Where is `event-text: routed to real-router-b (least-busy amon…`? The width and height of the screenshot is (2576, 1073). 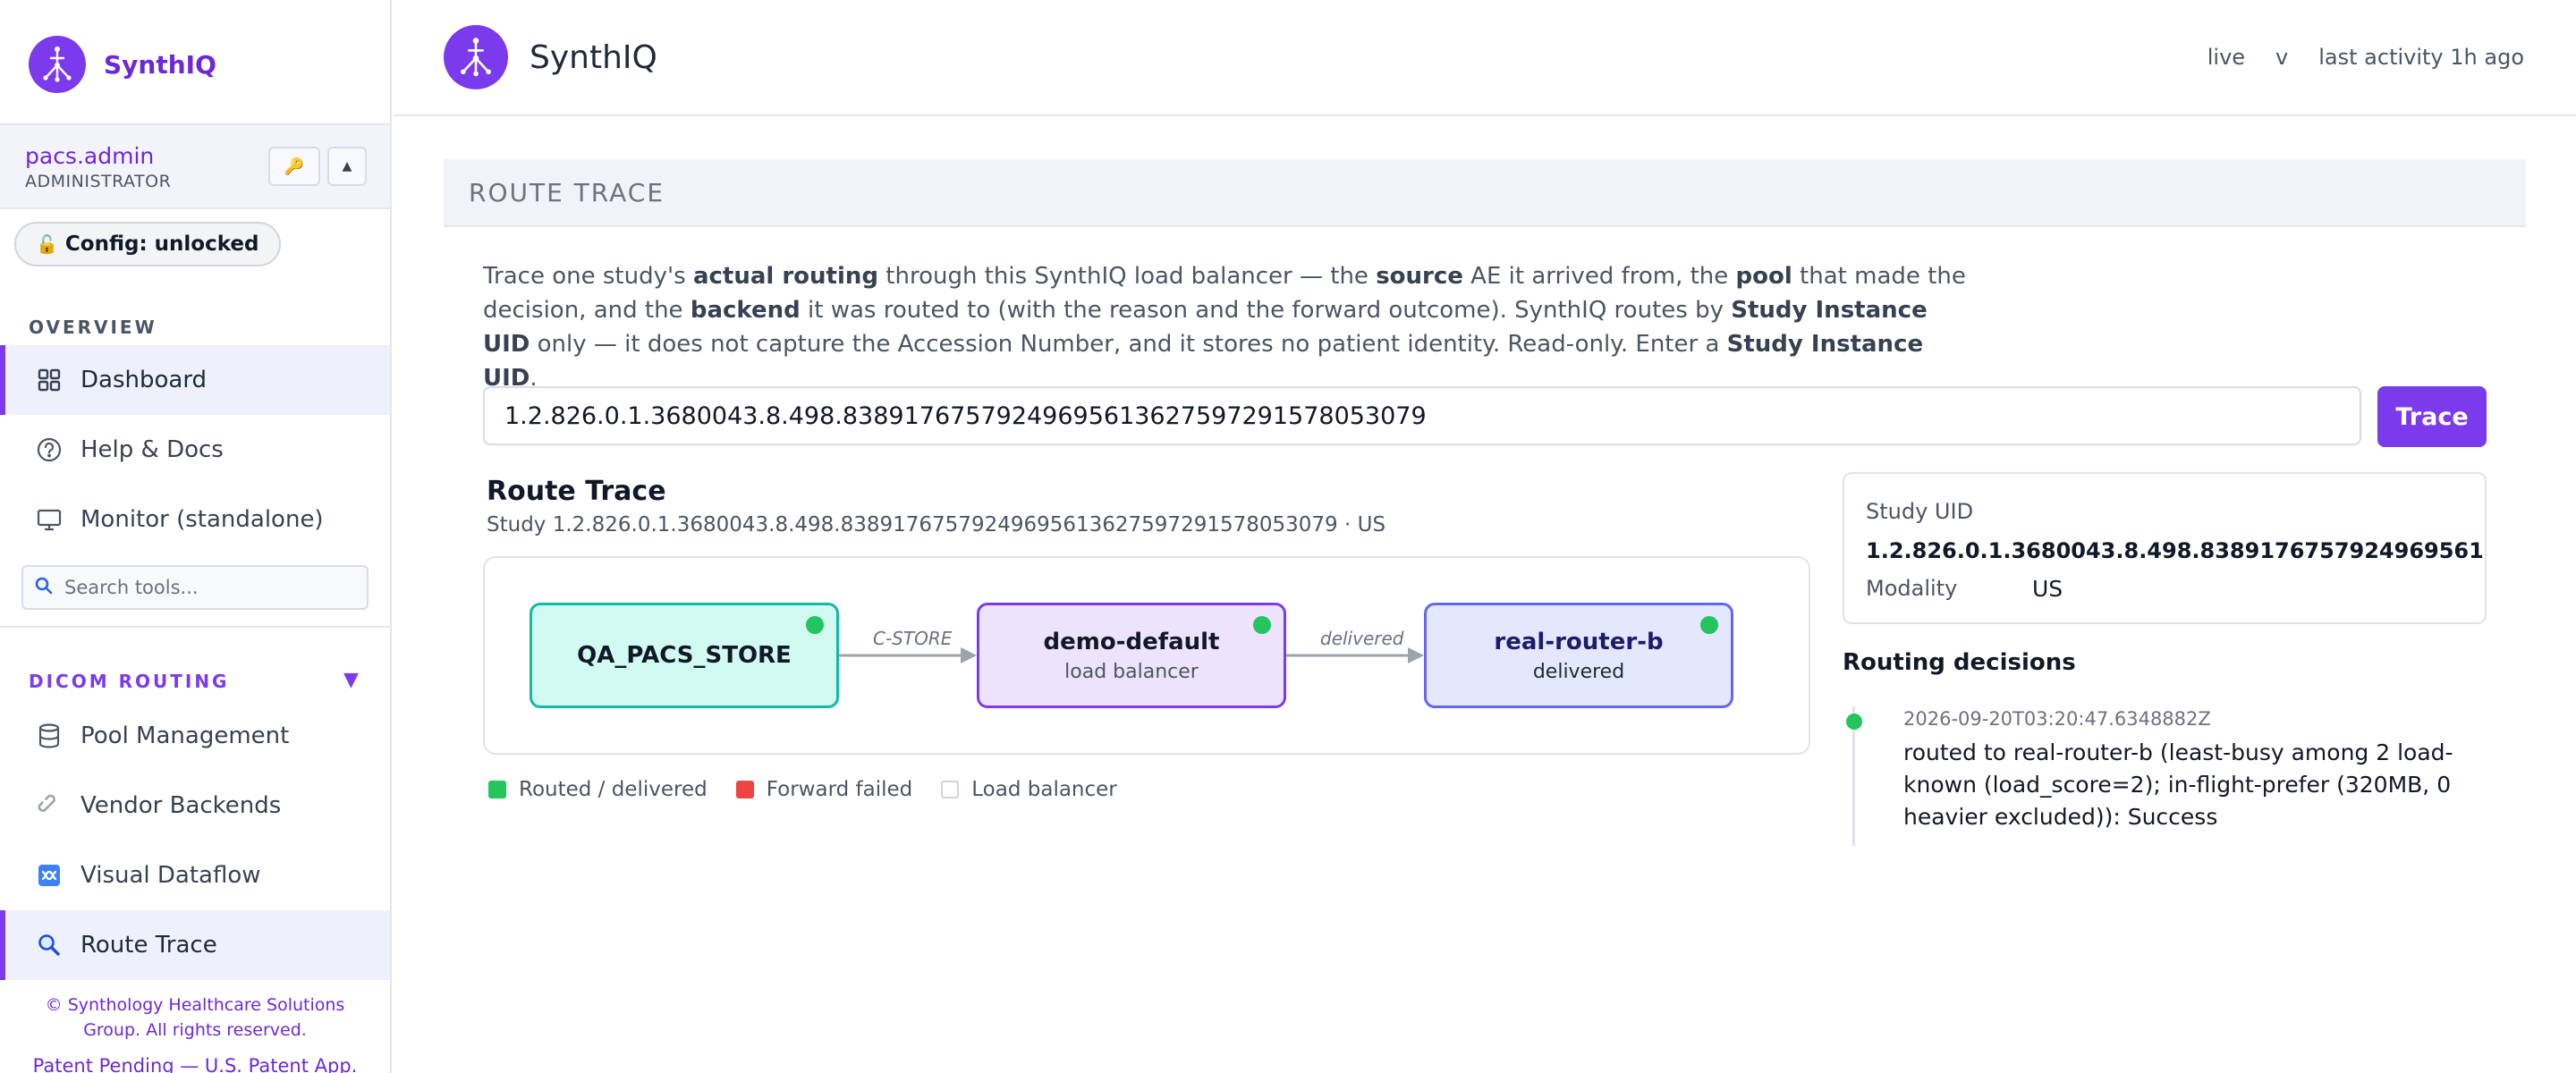
event-text: routed to real-router-b (least-busy amon… is located at coordinates (2178, 784).